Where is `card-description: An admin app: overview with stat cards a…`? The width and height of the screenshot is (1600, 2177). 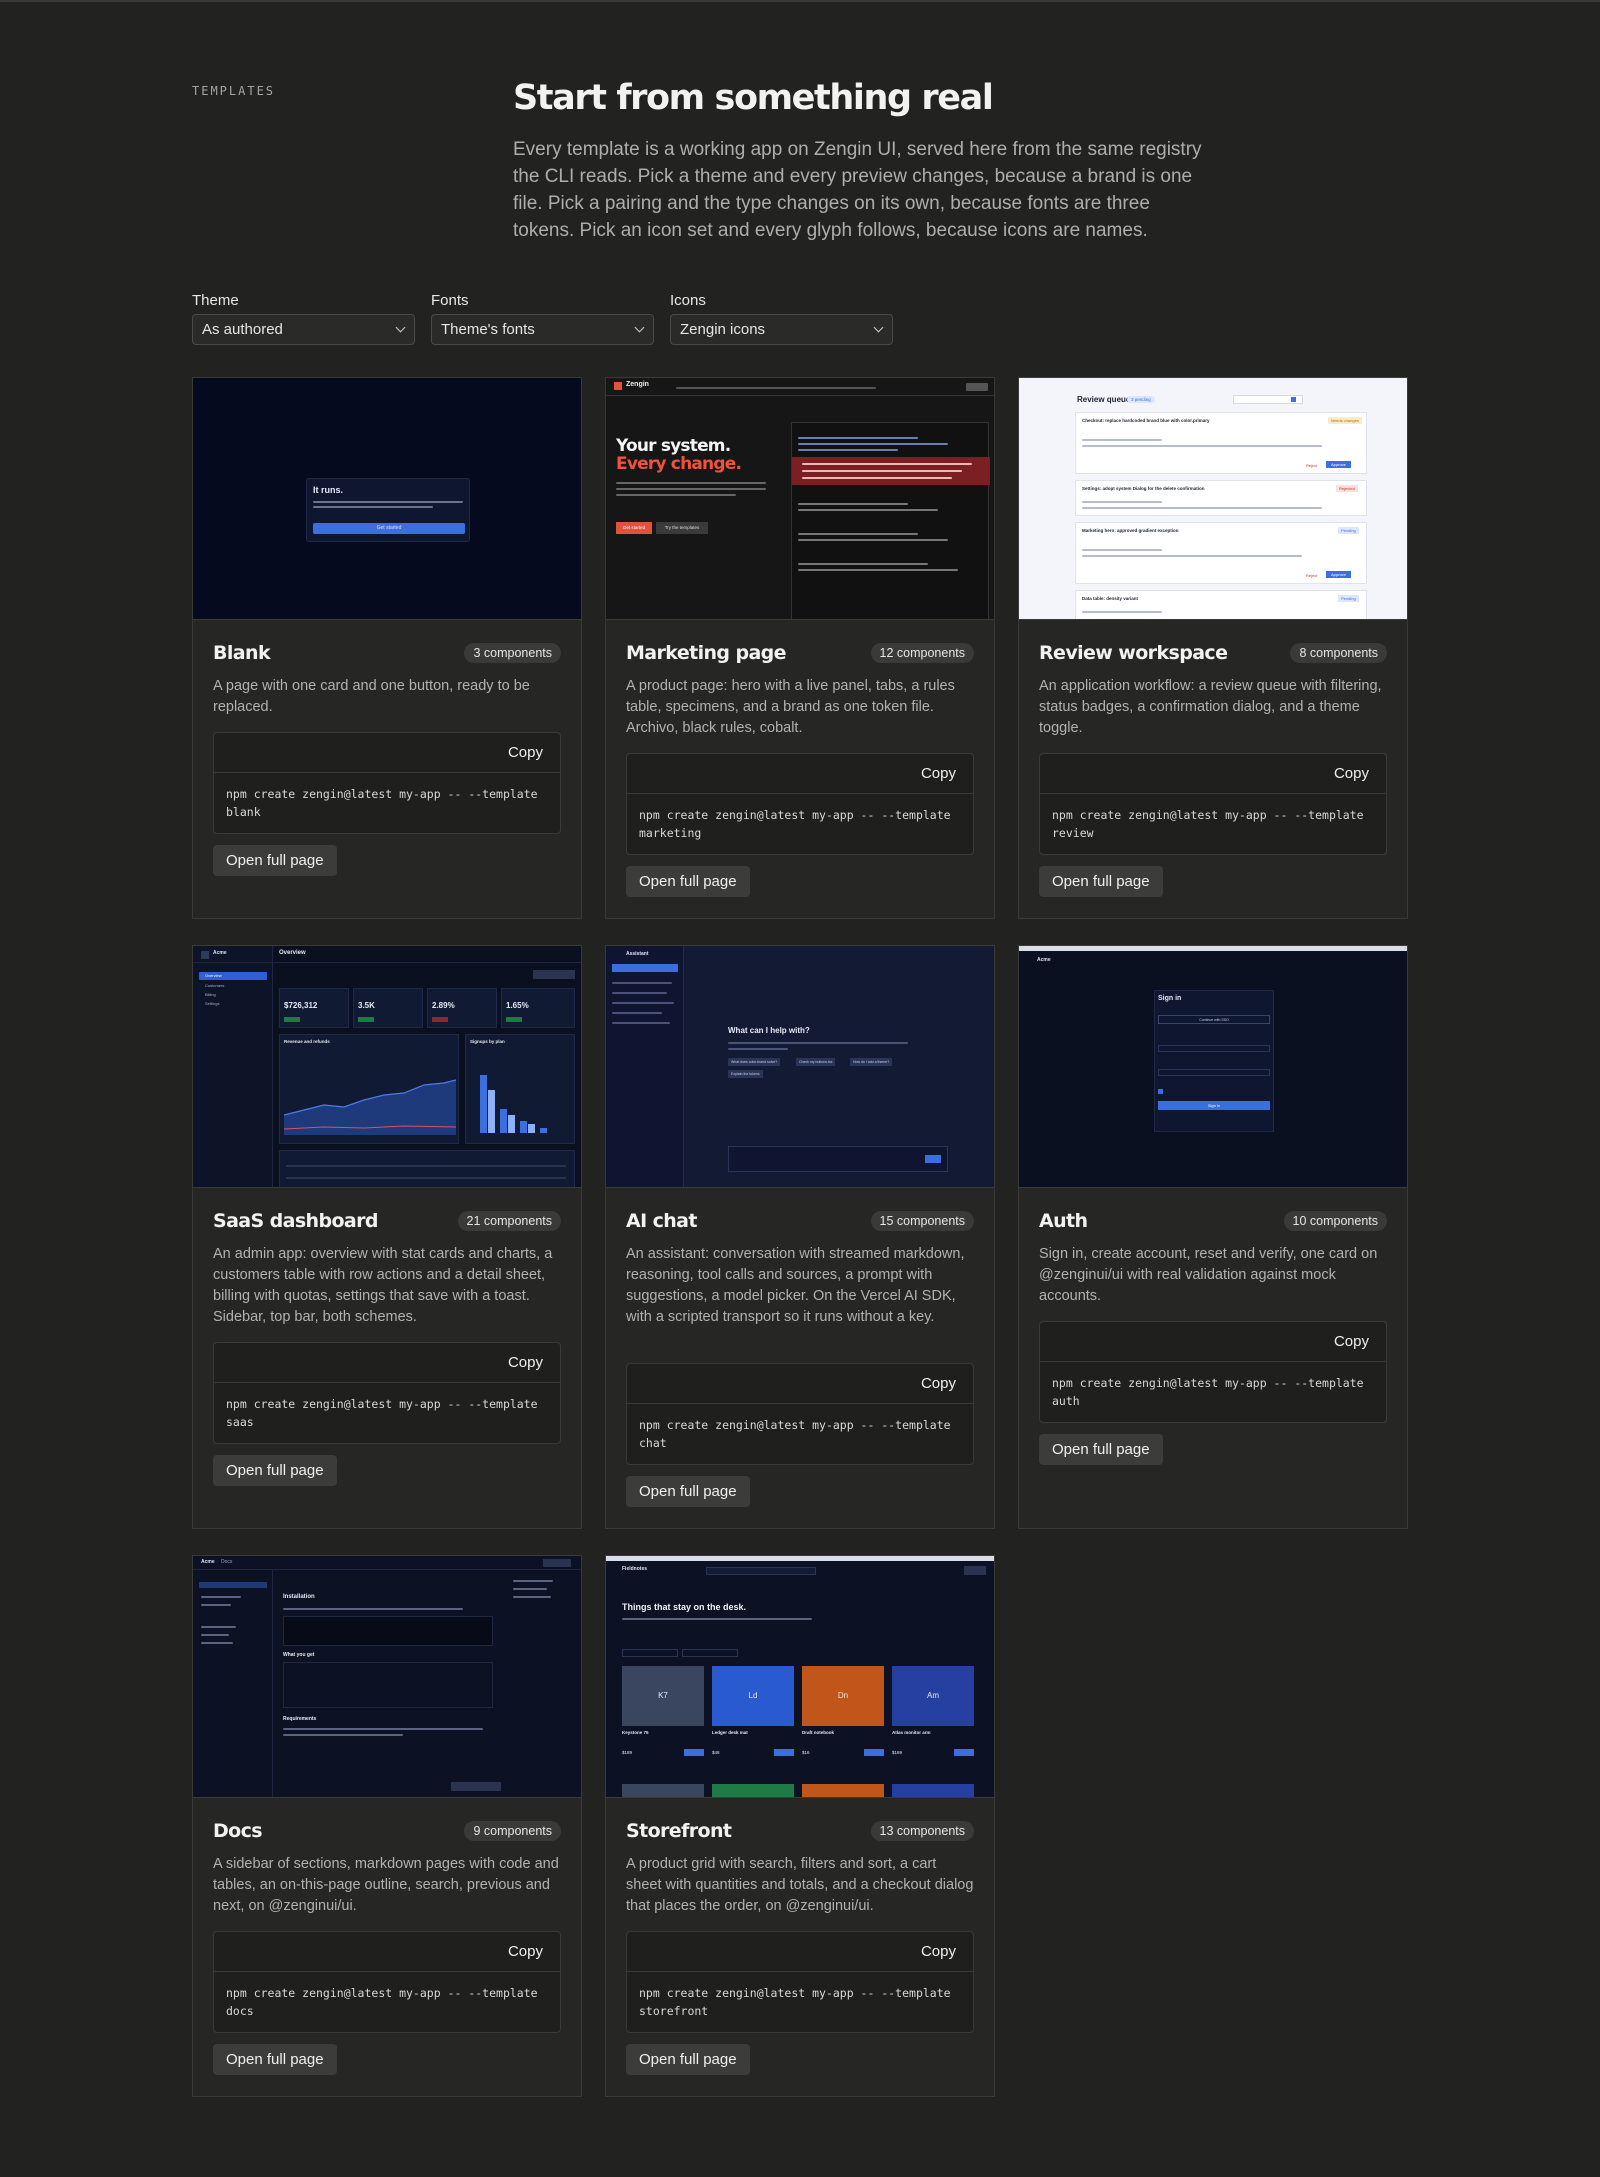
card-description: An admin app: overview with stat cards a… is located at coordinates (383, 1285).